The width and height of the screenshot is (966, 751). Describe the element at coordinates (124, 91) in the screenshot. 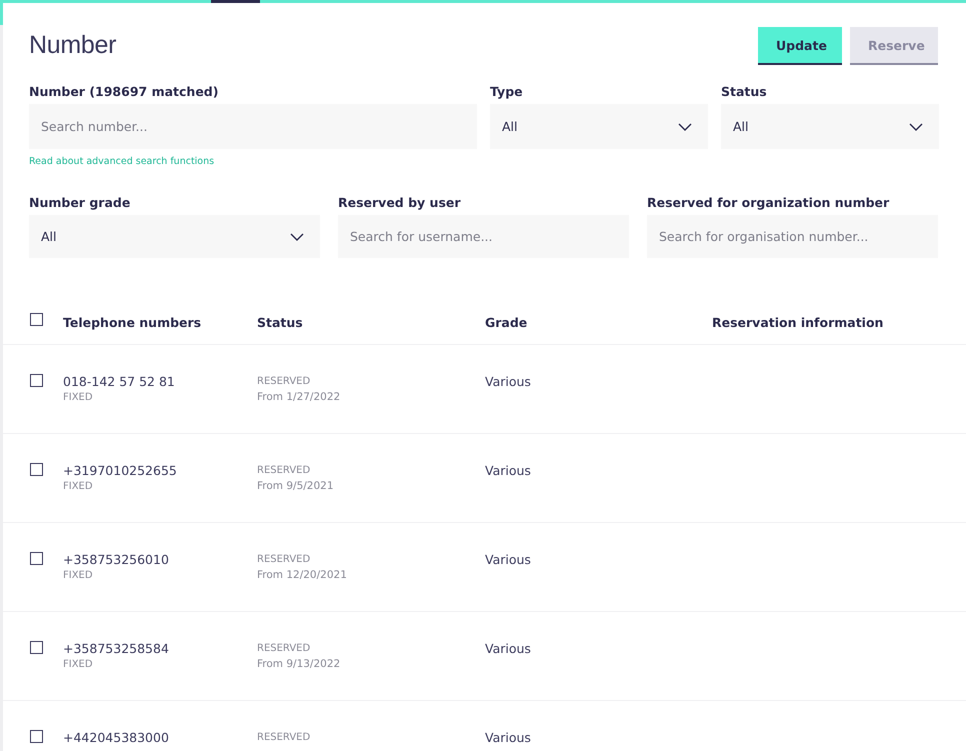

I see `field-label: Number (198697 matched)` at that location.